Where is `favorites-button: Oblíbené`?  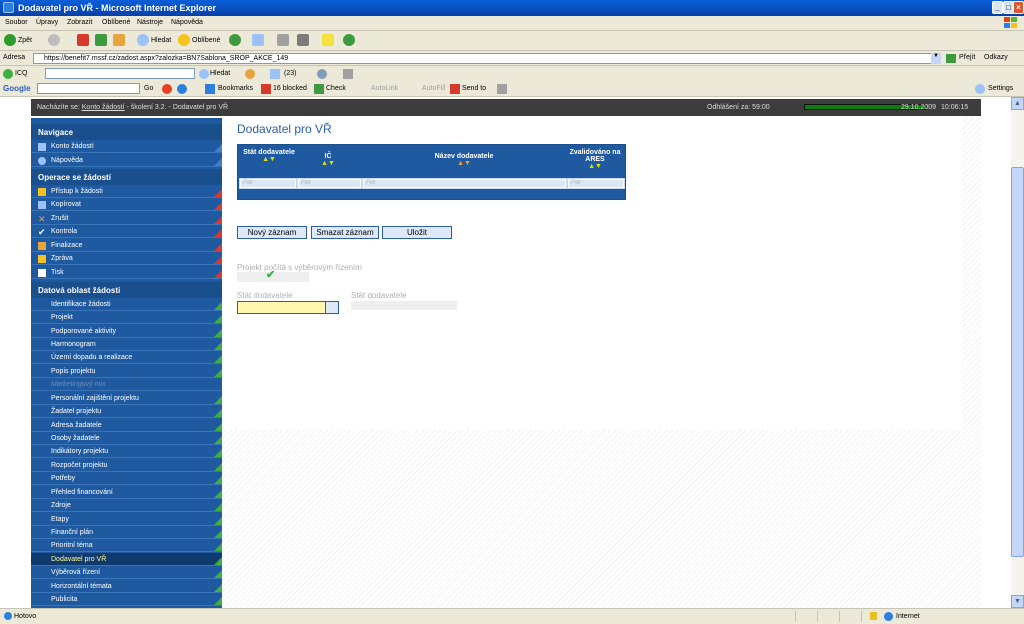
favorites-button: Oblíbené is located at coordinates (199, 41).